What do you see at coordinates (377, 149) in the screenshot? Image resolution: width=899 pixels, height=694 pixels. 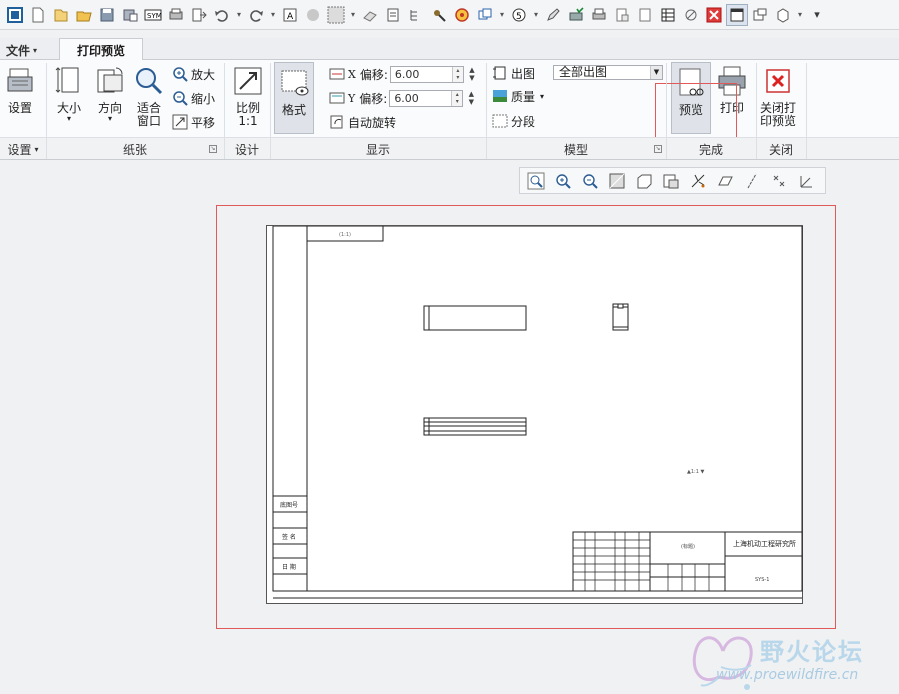 I see `group-display-label: 显示` at bounding box center [377, 149].